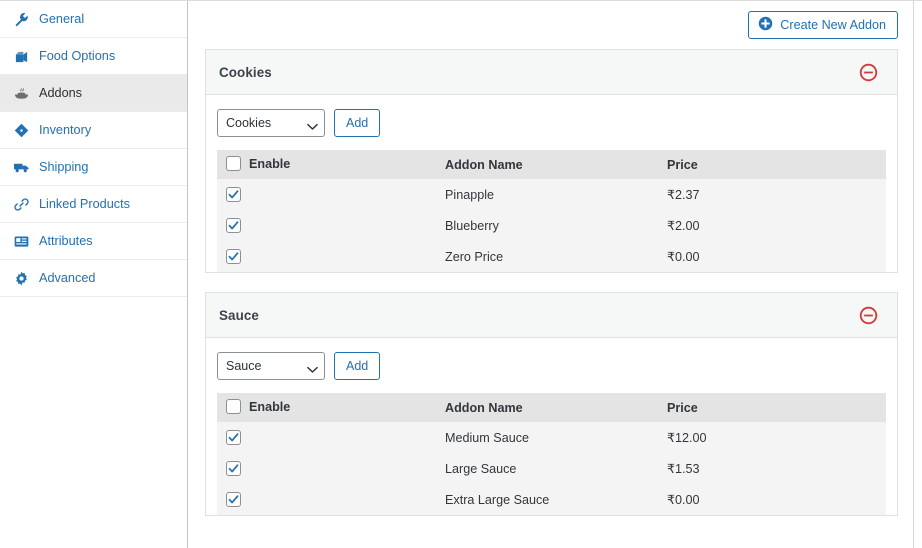 This screenshot has width=922, height=548. What do you see at coordinates (65, 129) in the screenshot?
I see `sidebar-item-label: Inventory` at bounding box center [65, 129].